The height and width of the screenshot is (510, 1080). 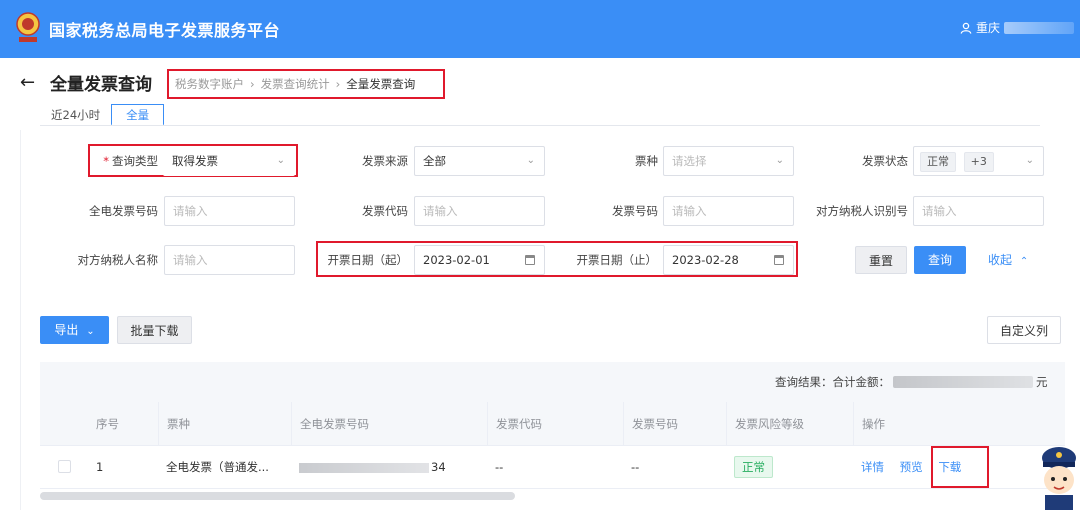 What do you see at coordinates (154, 330) in the screenshot?
I see `batch-download-button: 批量下载` at bounding box center [154, 330].